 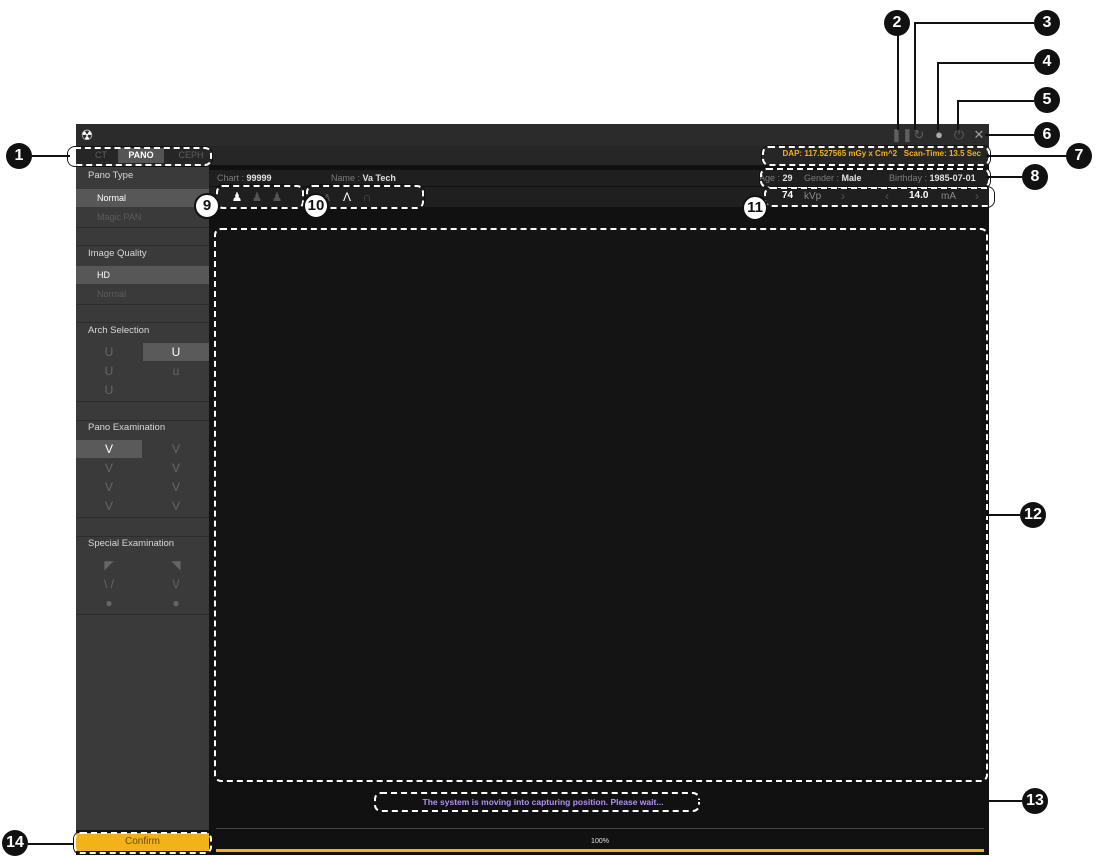 I want to click on highlight-patient-size, so click(x=260, y=197).